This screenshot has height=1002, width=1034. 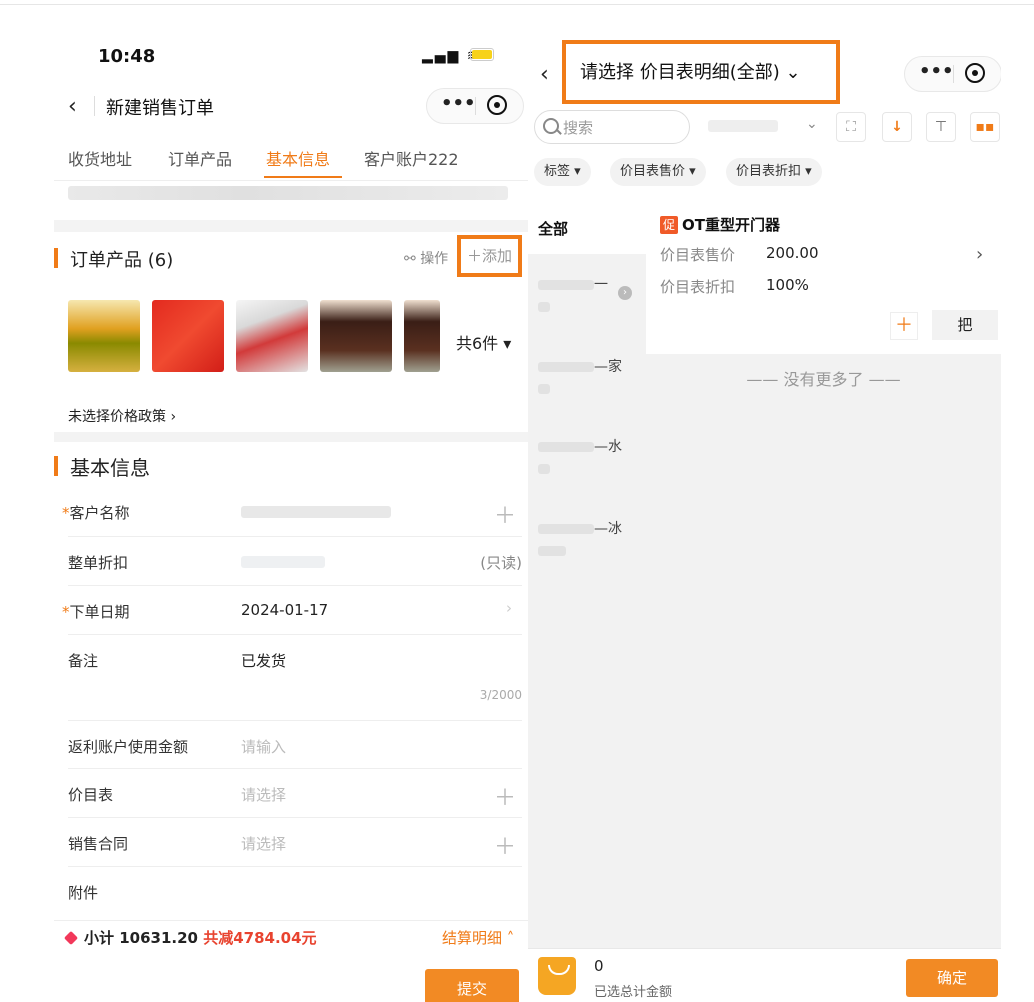 I want to click on filter-chip-tag: 标签 ▾, so click(x=562, y=172).